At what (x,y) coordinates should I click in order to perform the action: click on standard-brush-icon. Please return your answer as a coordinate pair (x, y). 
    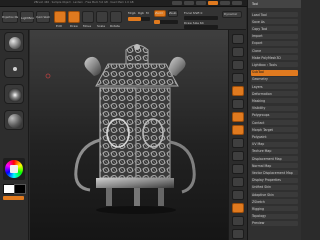
    Looking at the image, I should click on (15, 43).